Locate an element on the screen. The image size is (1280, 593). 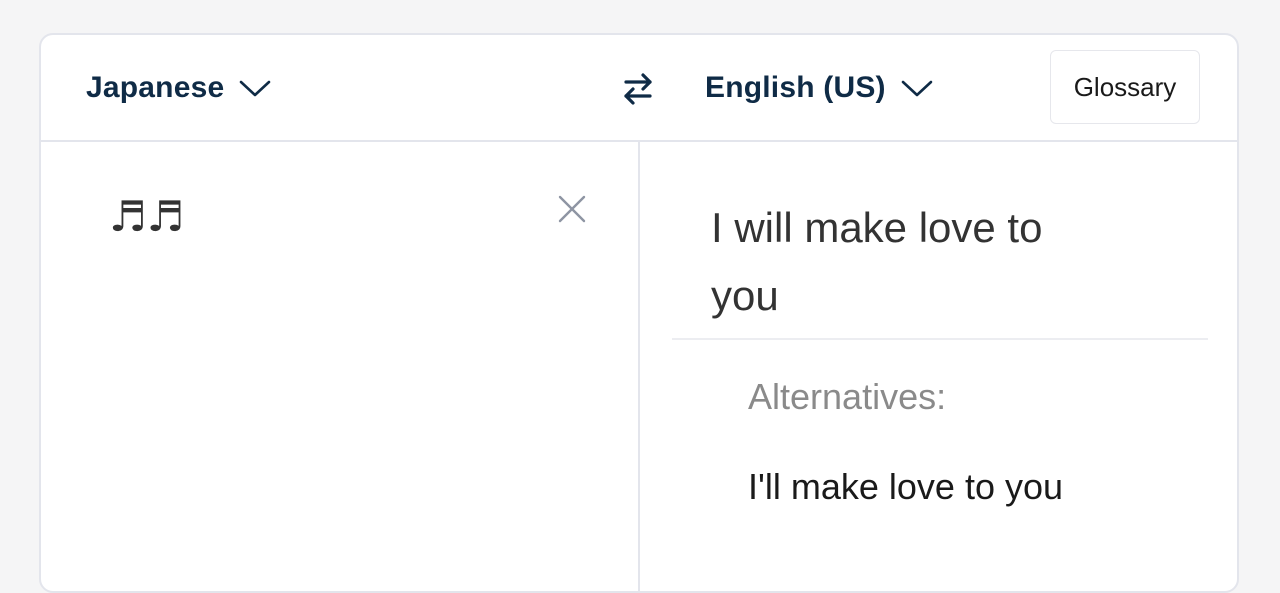
source-language-label: Japanese is located at coordinates (155, 87).